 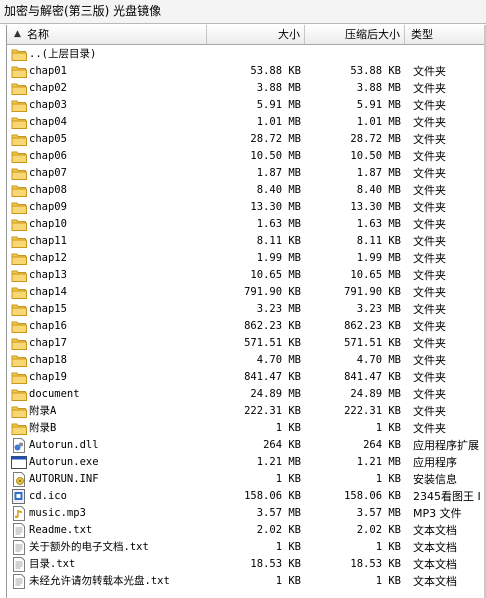 I want to click on column-type-label: 类型, so click(x=422, y=34).